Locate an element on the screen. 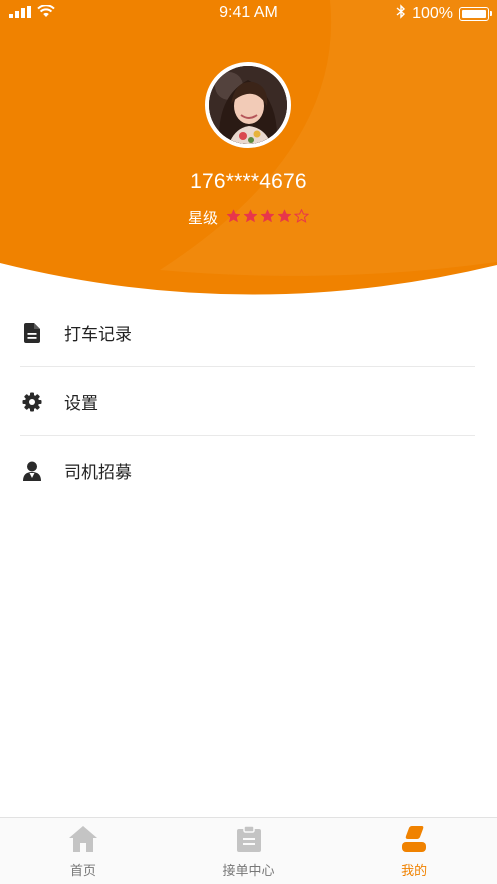 The height and width of the screenshot is (884, 497). menu-item-label: 打车记录 is located at coordinates (98, 334).